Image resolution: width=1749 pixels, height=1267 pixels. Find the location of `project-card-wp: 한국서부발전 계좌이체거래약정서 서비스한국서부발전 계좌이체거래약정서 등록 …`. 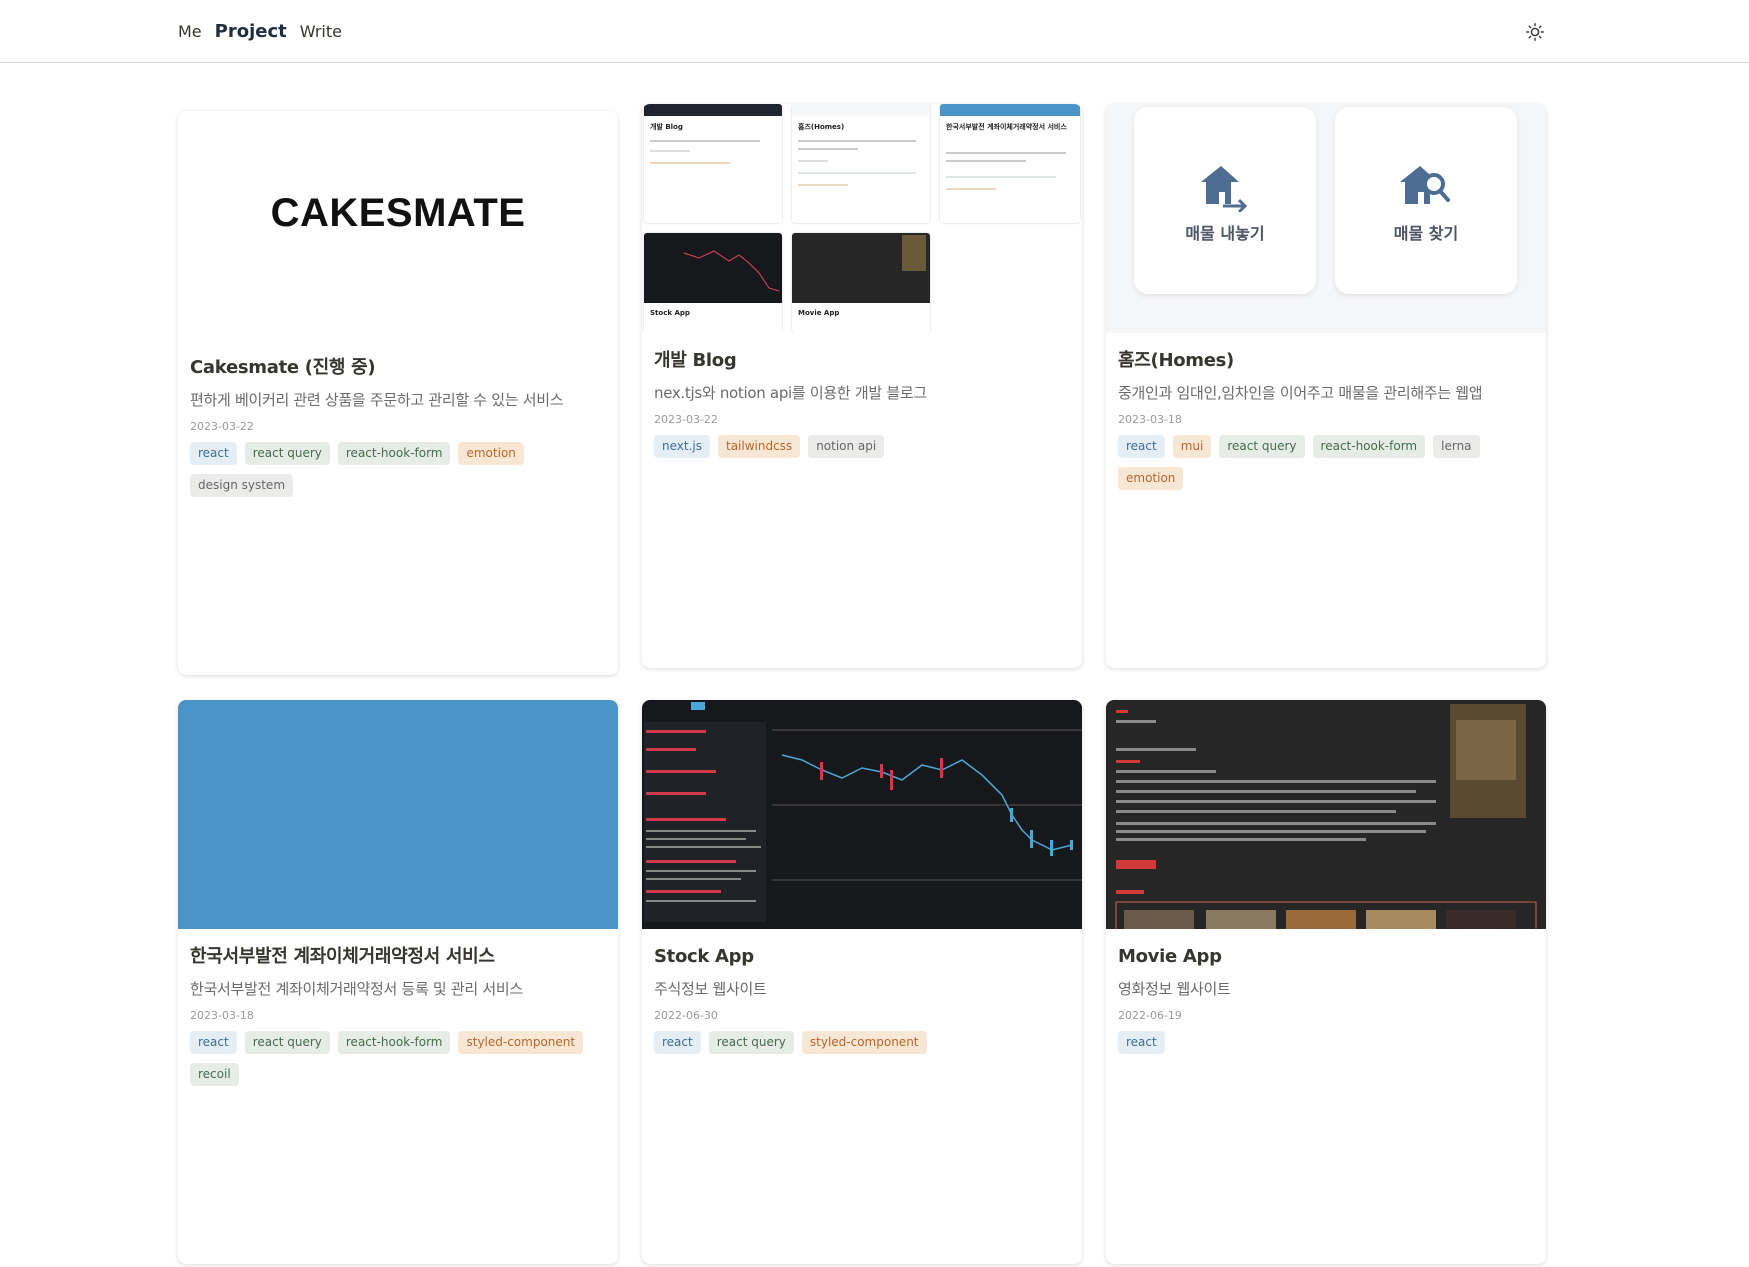

project-card-wp: 한국서부발전 계좌이체거래약정서 서비스한국서부발전 계좌이체거래약정서 등록 … is located at coordinates (398, 982).